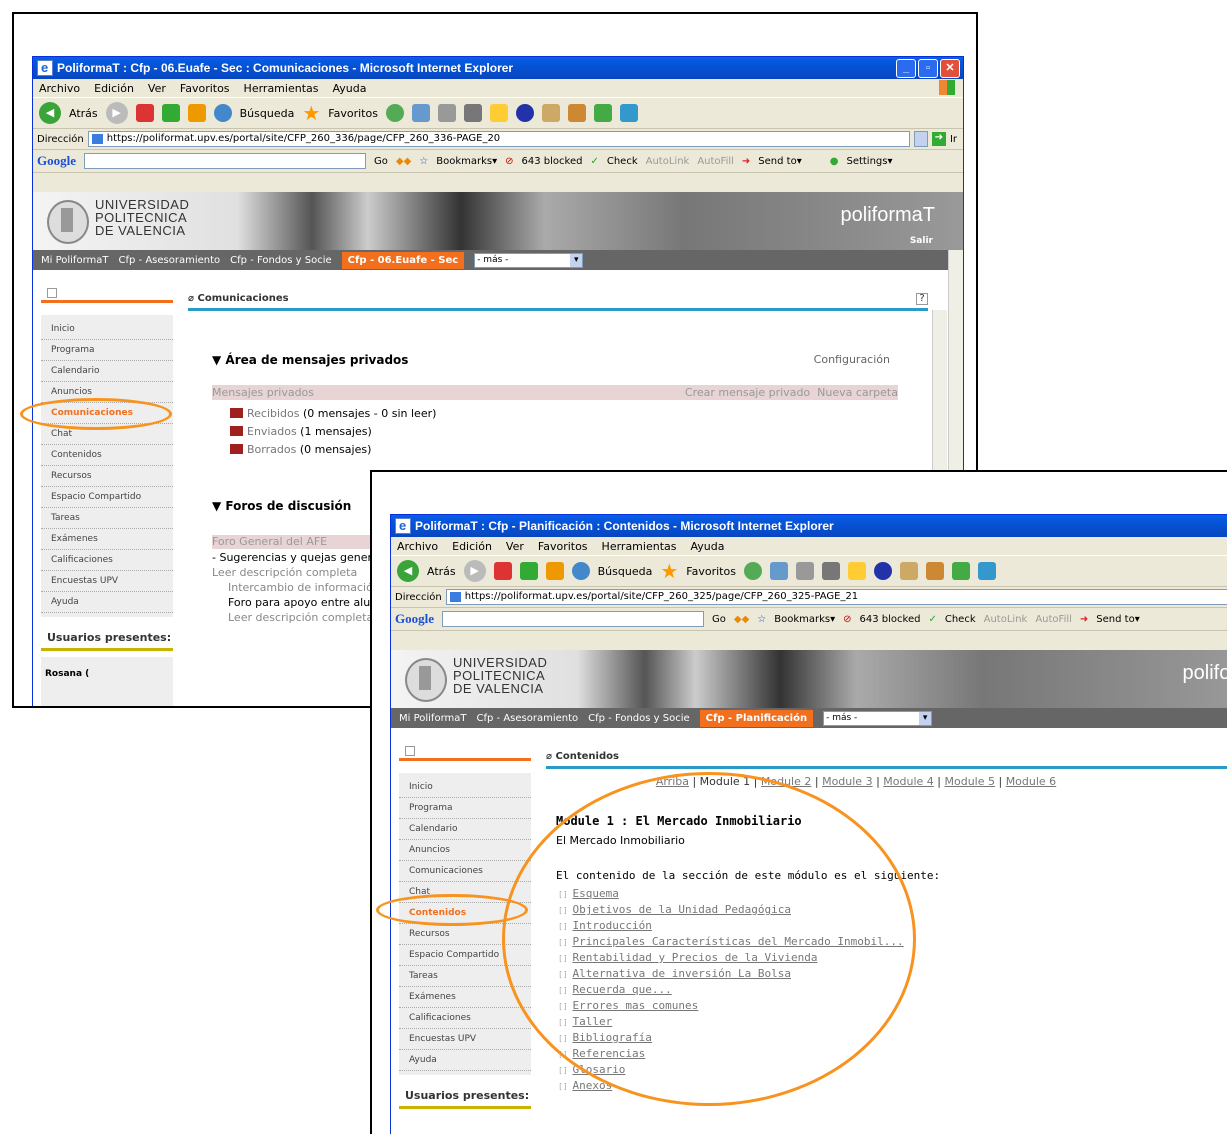 The width and height of the screenshot is (1227, 1134). Describe the element at coordinates (552, 161) in the screenshot. I see `popup-blocked-count: 643 blocked` at that location.